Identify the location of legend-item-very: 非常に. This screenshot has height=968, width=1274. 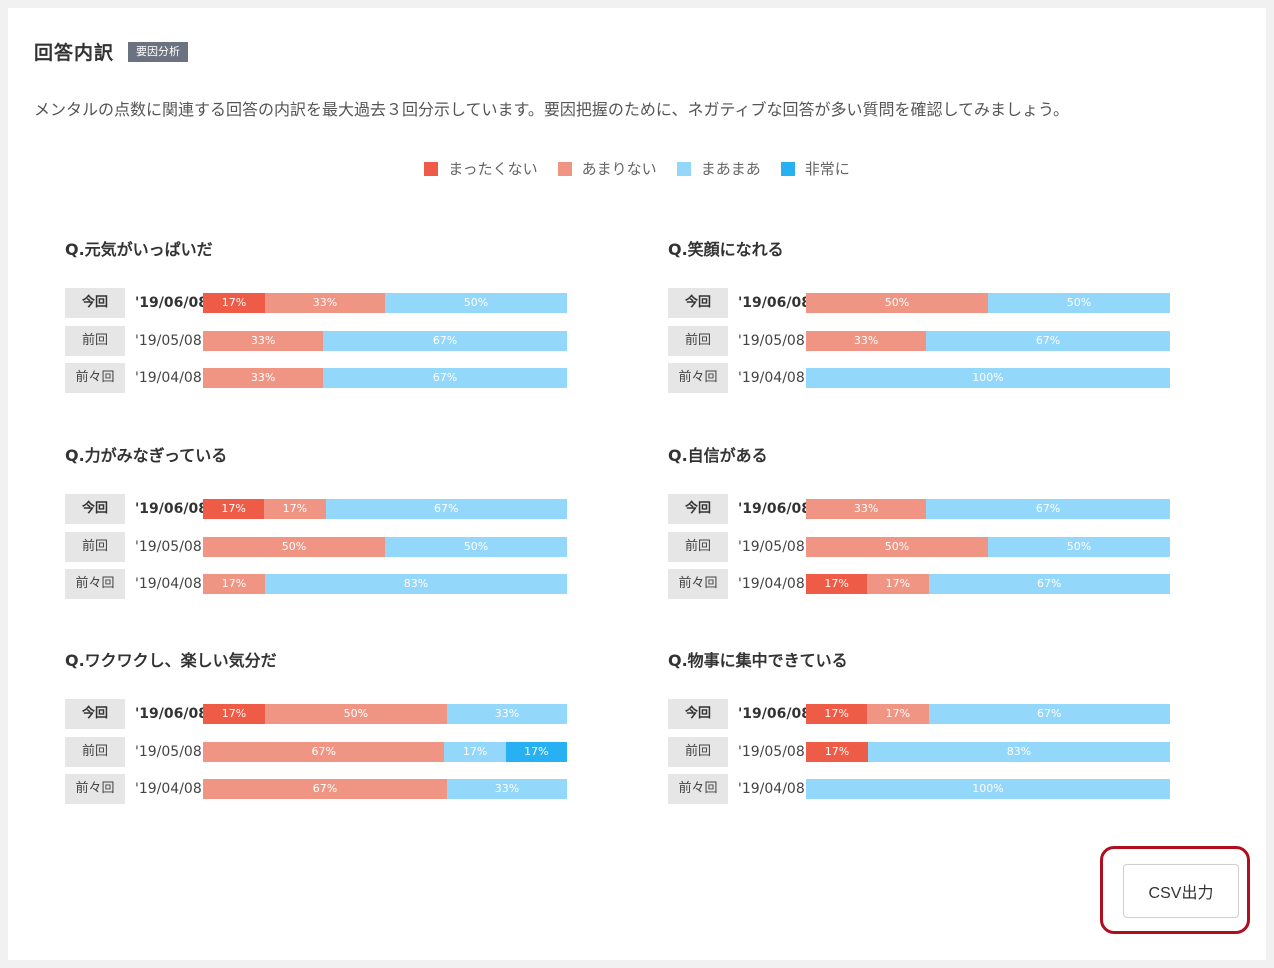
(815, 168).